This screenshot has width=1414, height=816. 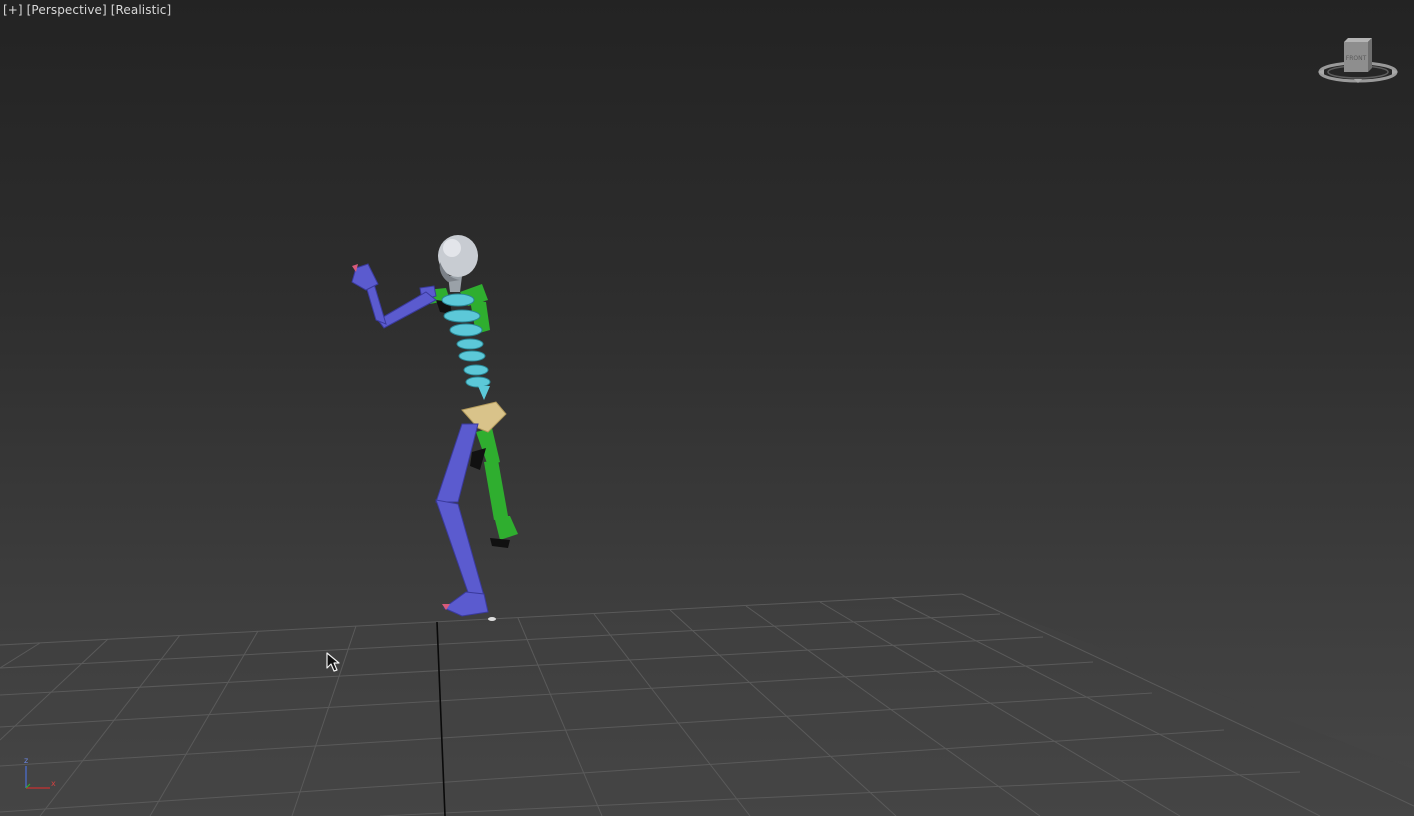 I want to click on left-arm, so click(x=394, y=296).